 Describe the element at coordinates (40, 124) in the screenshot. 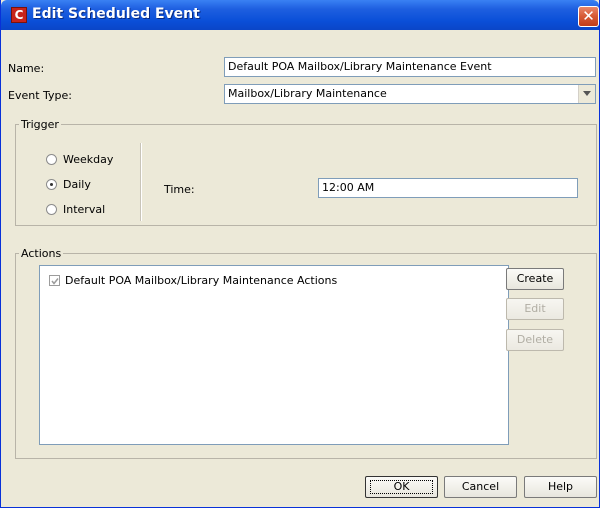

I see `trigger-group-title: Trigger` at that location.